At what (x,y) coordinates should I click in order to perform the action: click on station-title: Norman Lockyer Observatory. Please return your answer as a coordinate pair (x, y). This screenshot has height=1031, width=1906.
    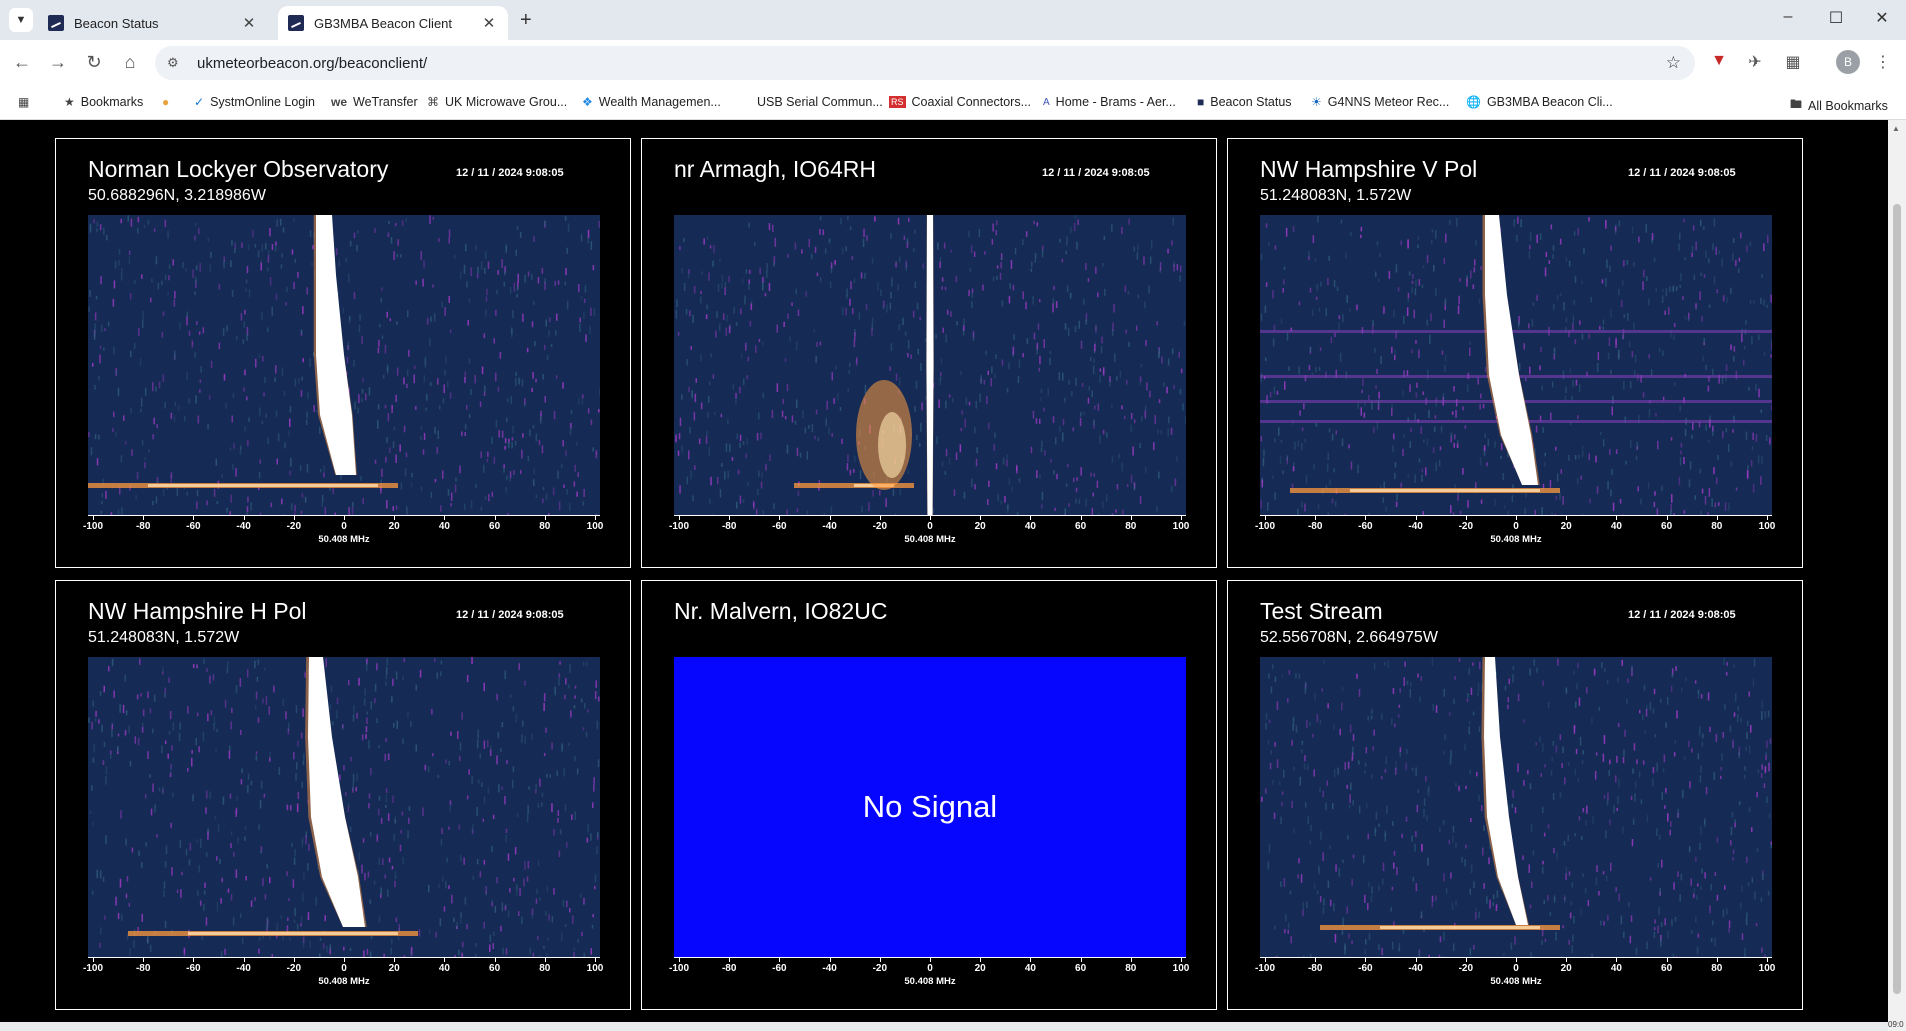
    Looking at the image, I should click on (238, 169).